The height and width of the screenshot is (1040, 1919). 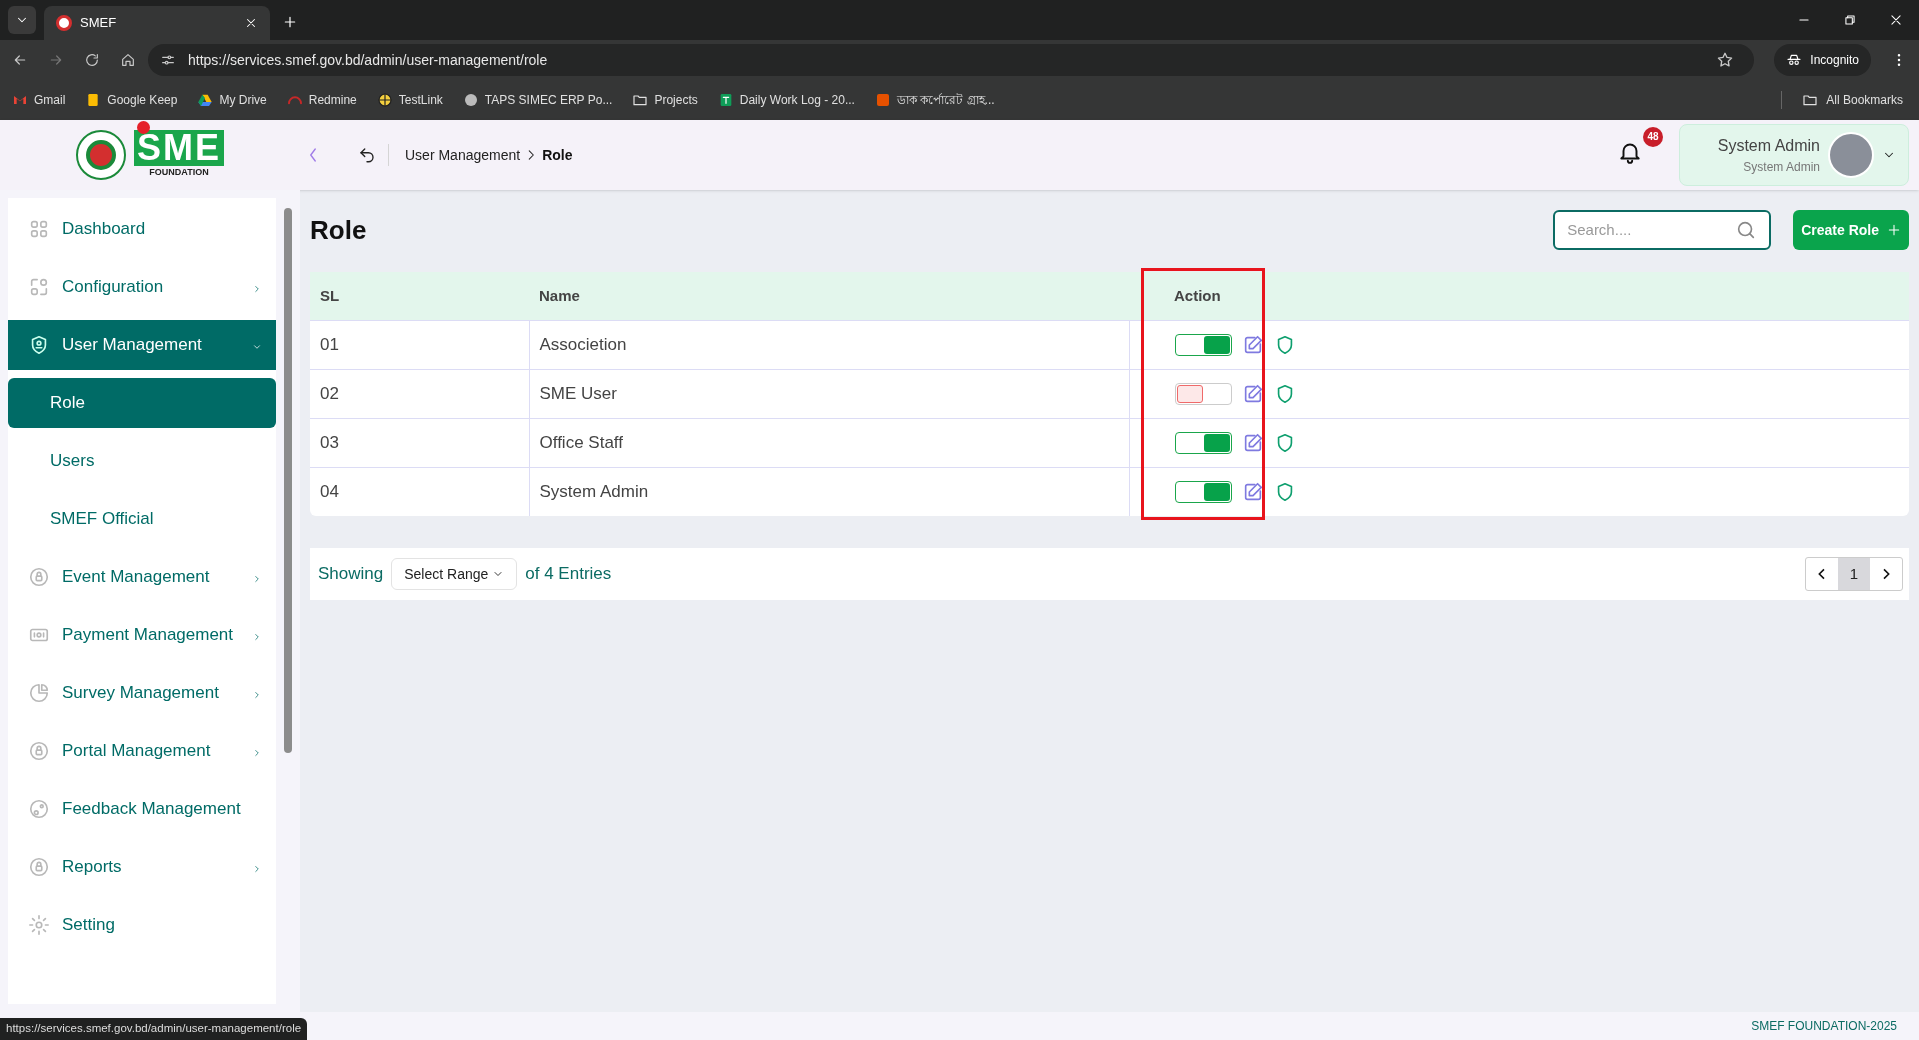 What do you see at coordinates (368, 60) in the screenshot?
I see `url-text: https://services.smef.gov.bd/admin/user-management/role` at bounding box center [368, 60].